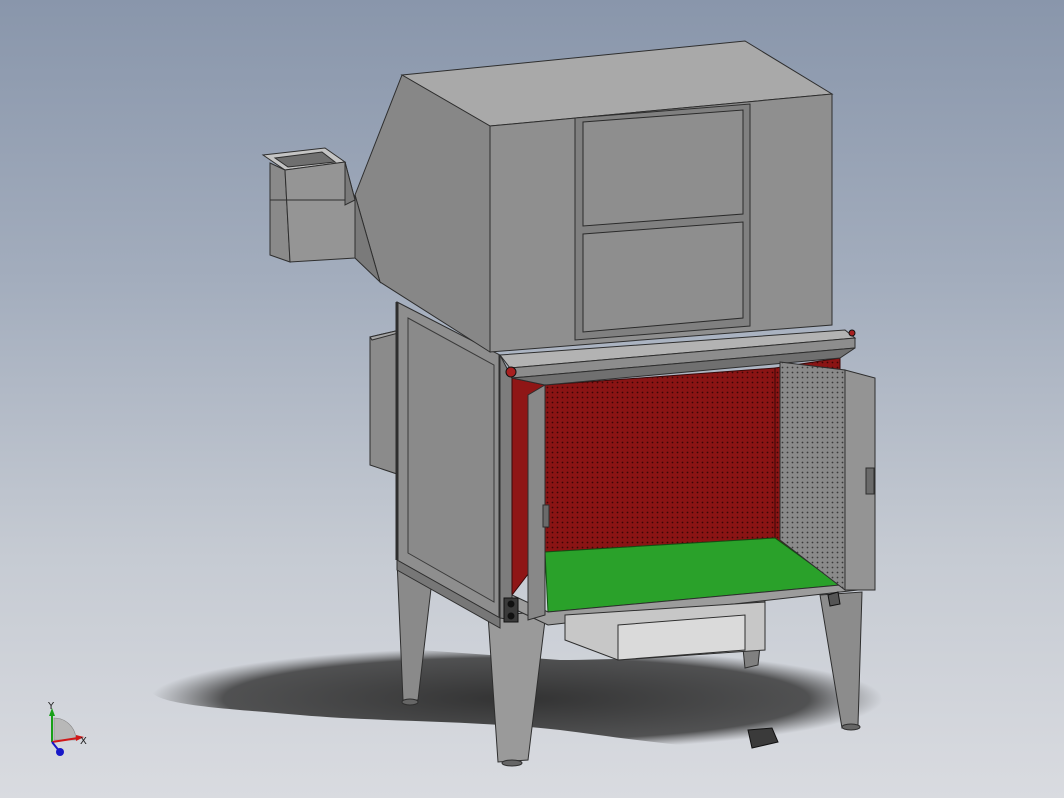 The width and height of the screenshot is (1064, 798). I want to click on coordinate-triad: Y X, so click(67, 728).